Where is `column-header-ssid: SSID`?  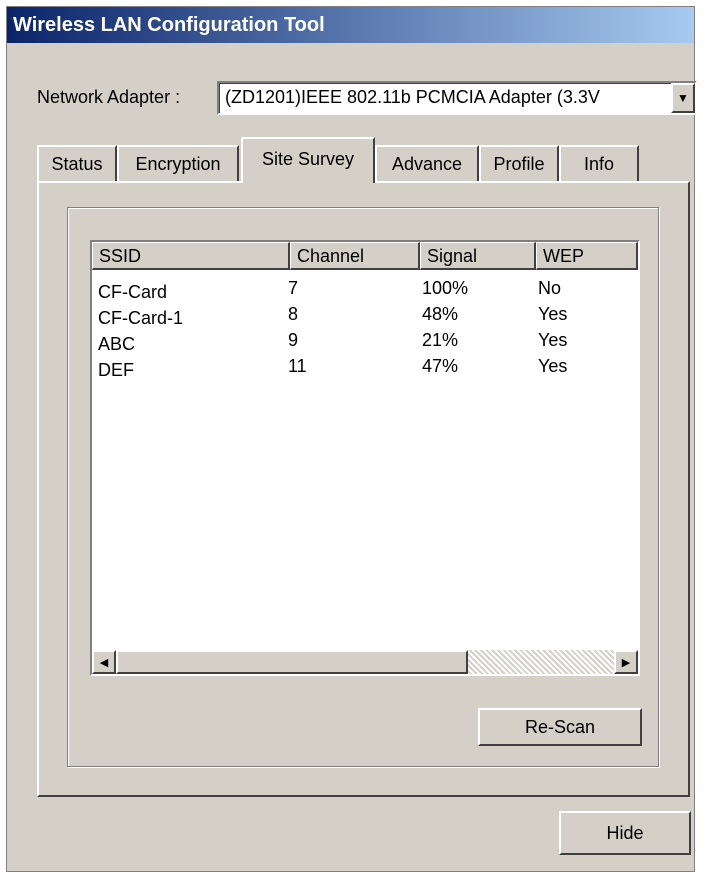 column-header-ssid: SSID is located at coordinates (191, 256).